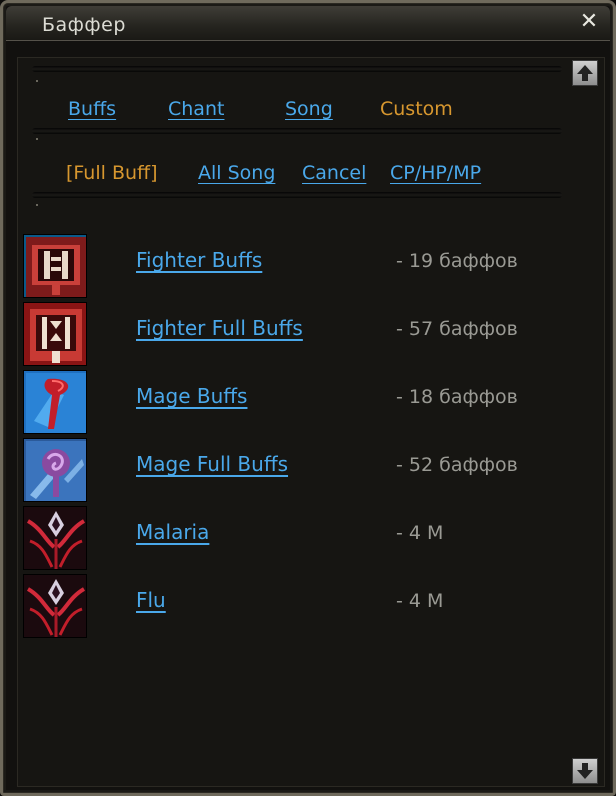  I want to click on arrow-up-icon, so click(585, 73).